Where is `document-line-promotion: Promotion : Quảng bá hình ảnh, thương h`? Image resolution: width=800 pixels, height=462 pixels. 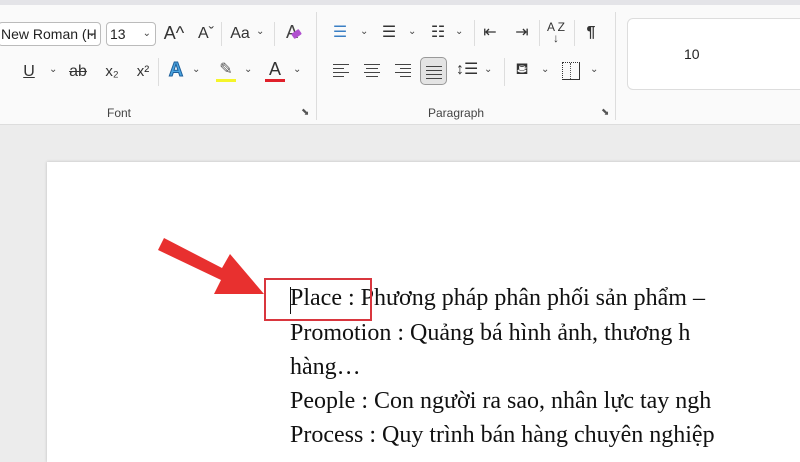 document-line-promotion: Promotion : Quảng bá hình ảnh, thương h is located at coordinates (490, 333).